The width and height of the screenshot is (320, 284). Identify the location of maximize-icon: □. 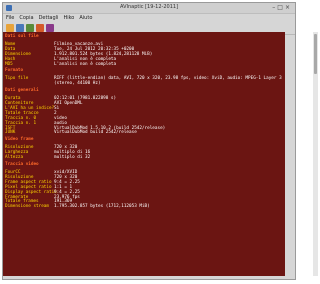
(281, 7).